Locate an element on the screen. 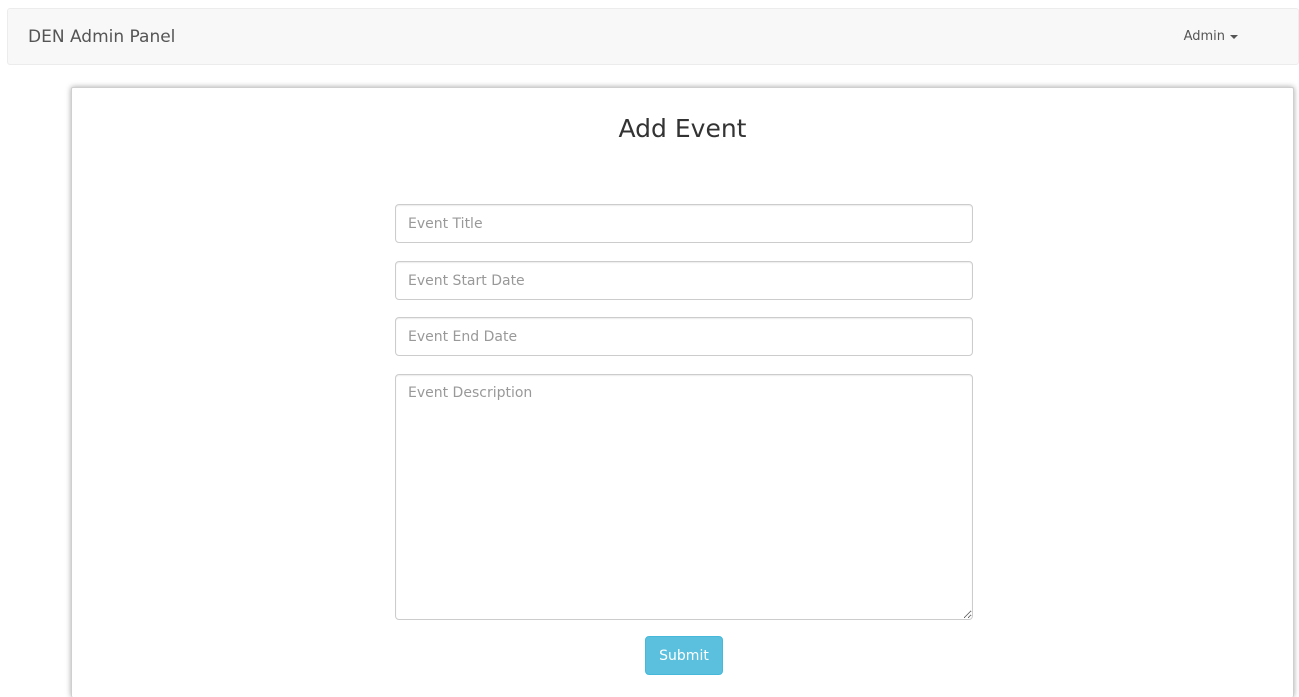  event-start-date-input is located at coordinates (684, 280).